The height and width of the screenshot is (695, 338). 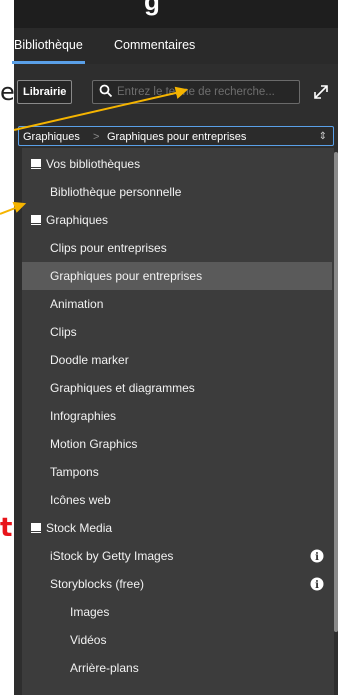 I want to click on list-item: Motion Graphics, so click(x=177, y=444).